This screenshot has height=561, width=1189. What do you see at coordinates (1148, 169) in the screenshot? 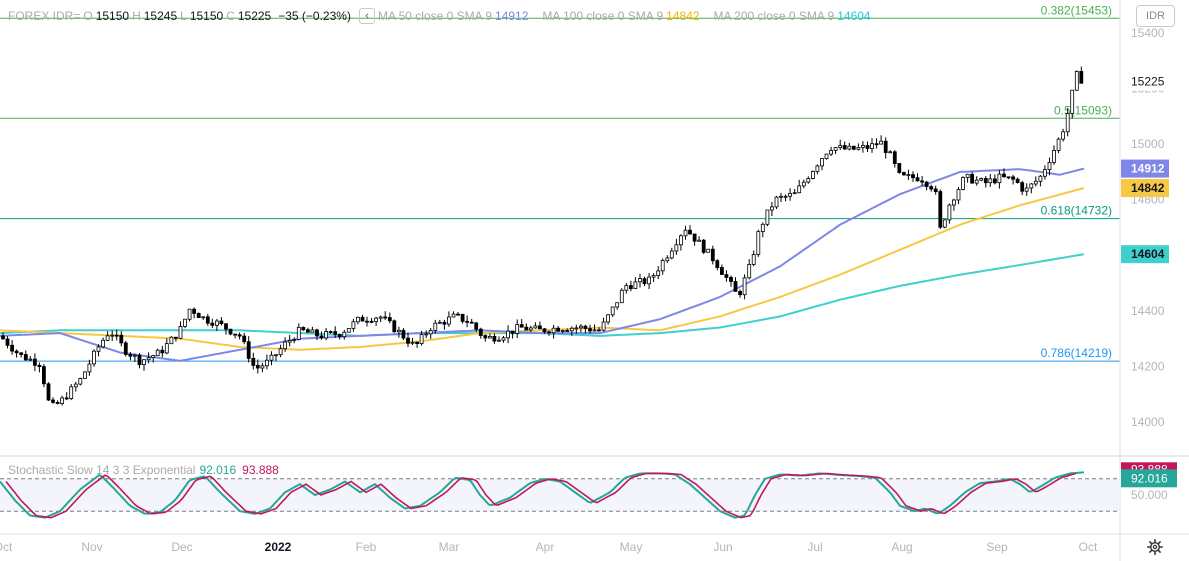
I see `ma-value-badge-label: 14912` at bounding box center [1148, 169].